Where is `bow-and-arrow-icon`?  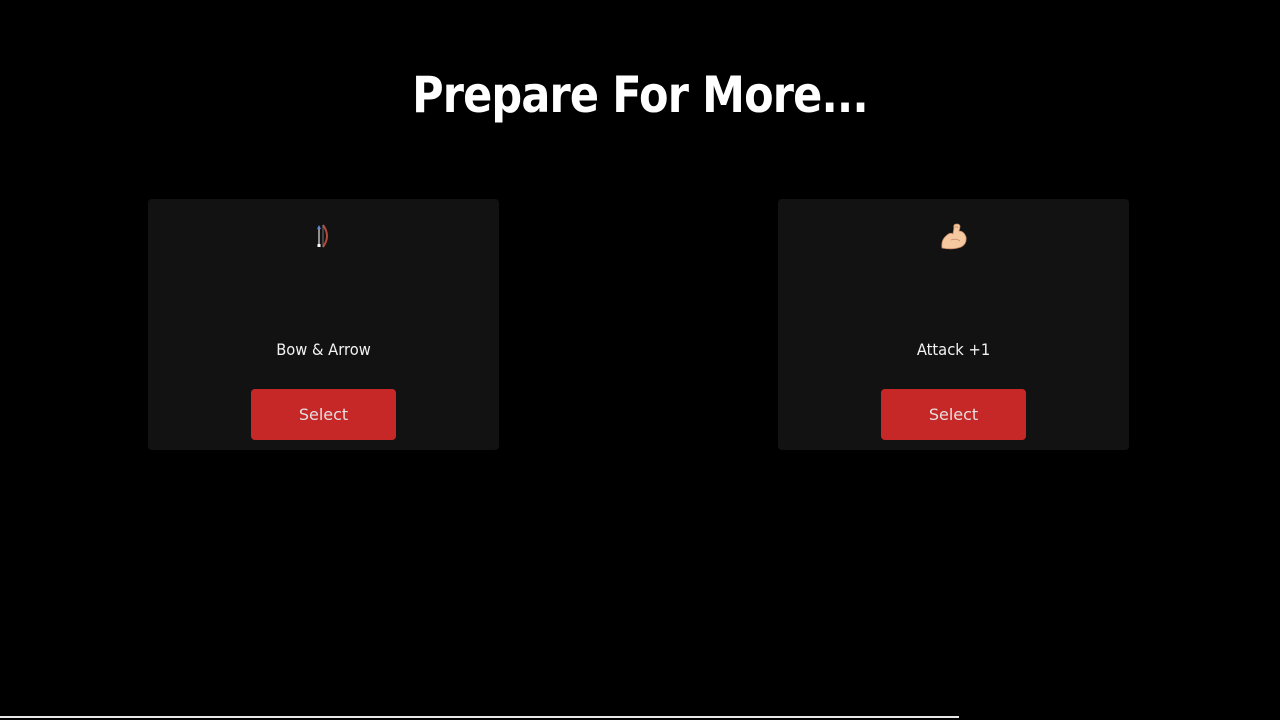 bow-and-arrow-icon is located at coordinates (323, 236).